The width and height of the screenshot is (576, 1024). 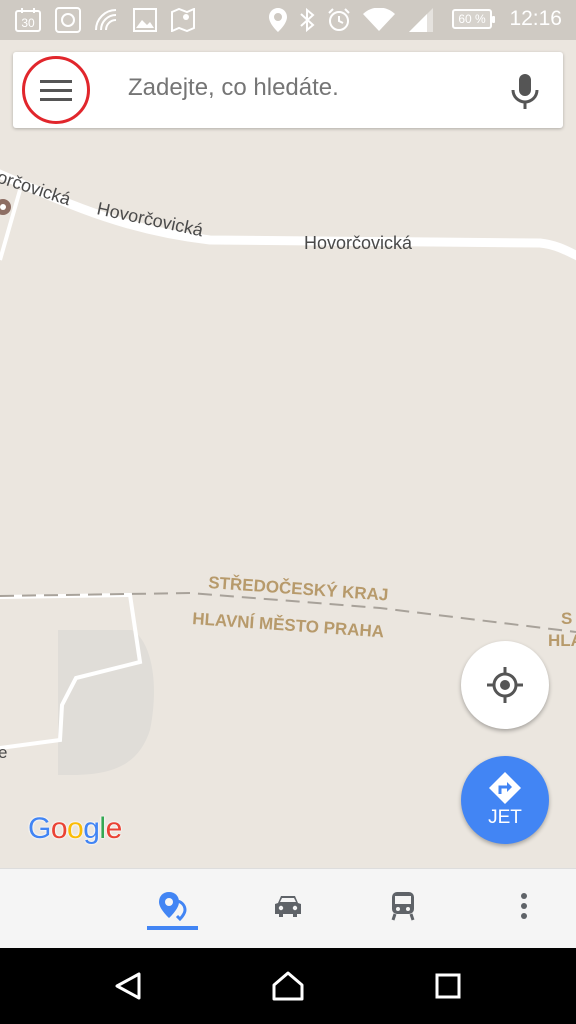 I want to click on logo-letter: g, so click(x=91, y=828).